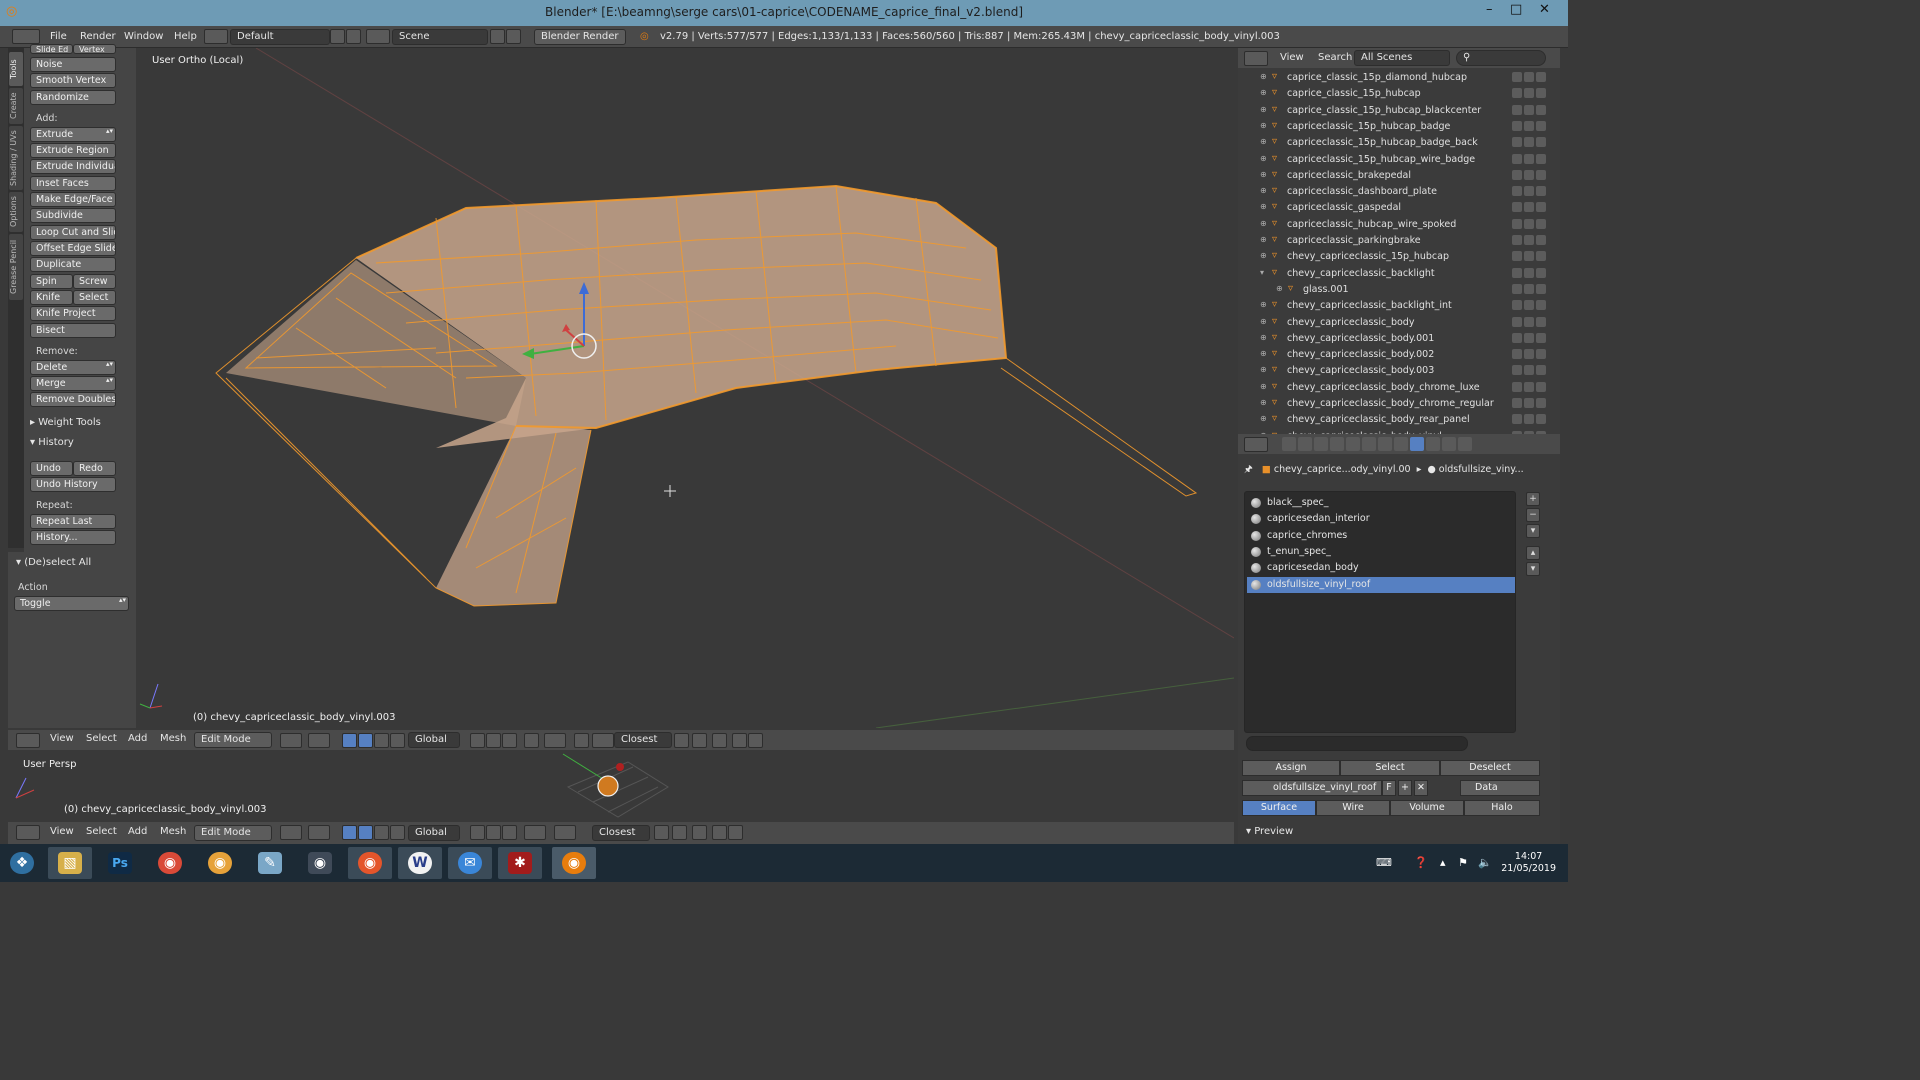 The width and height of the screenshot is (1920, 1080). Describe the element at coordinates (16, 267) in the screenshot. I see `tab-grease-pencil: Grease Pencil` at that location.